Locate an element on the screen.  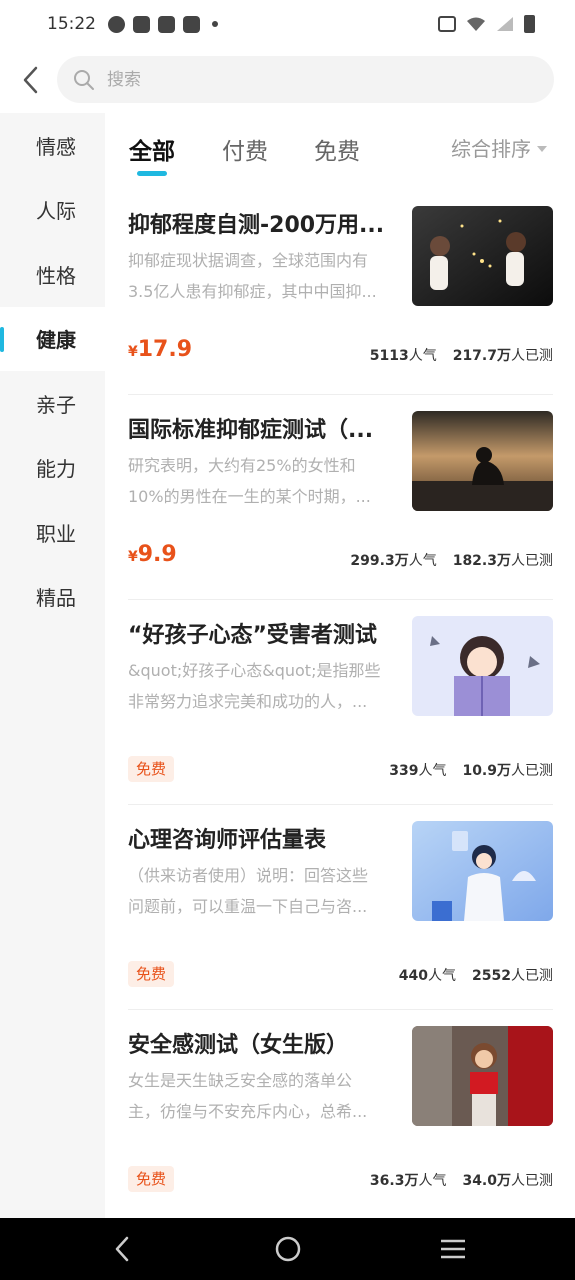
item-stats: 339人气 10.9万人已测 is located at coordinates (471, 771).